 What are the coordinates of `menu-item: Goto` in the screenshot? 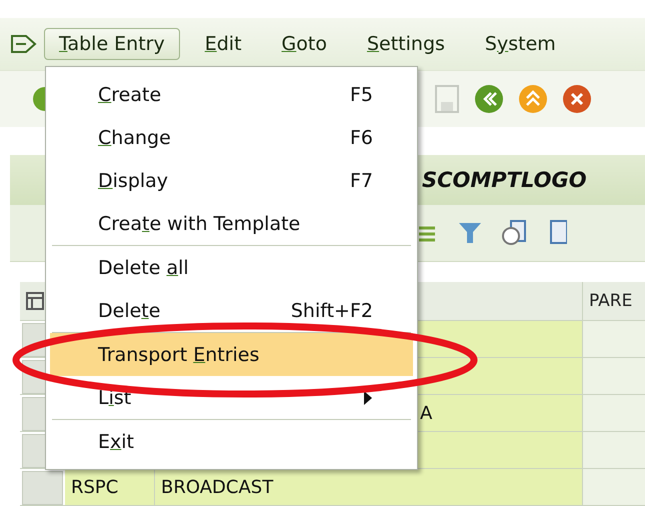 It's located at (304, 44).